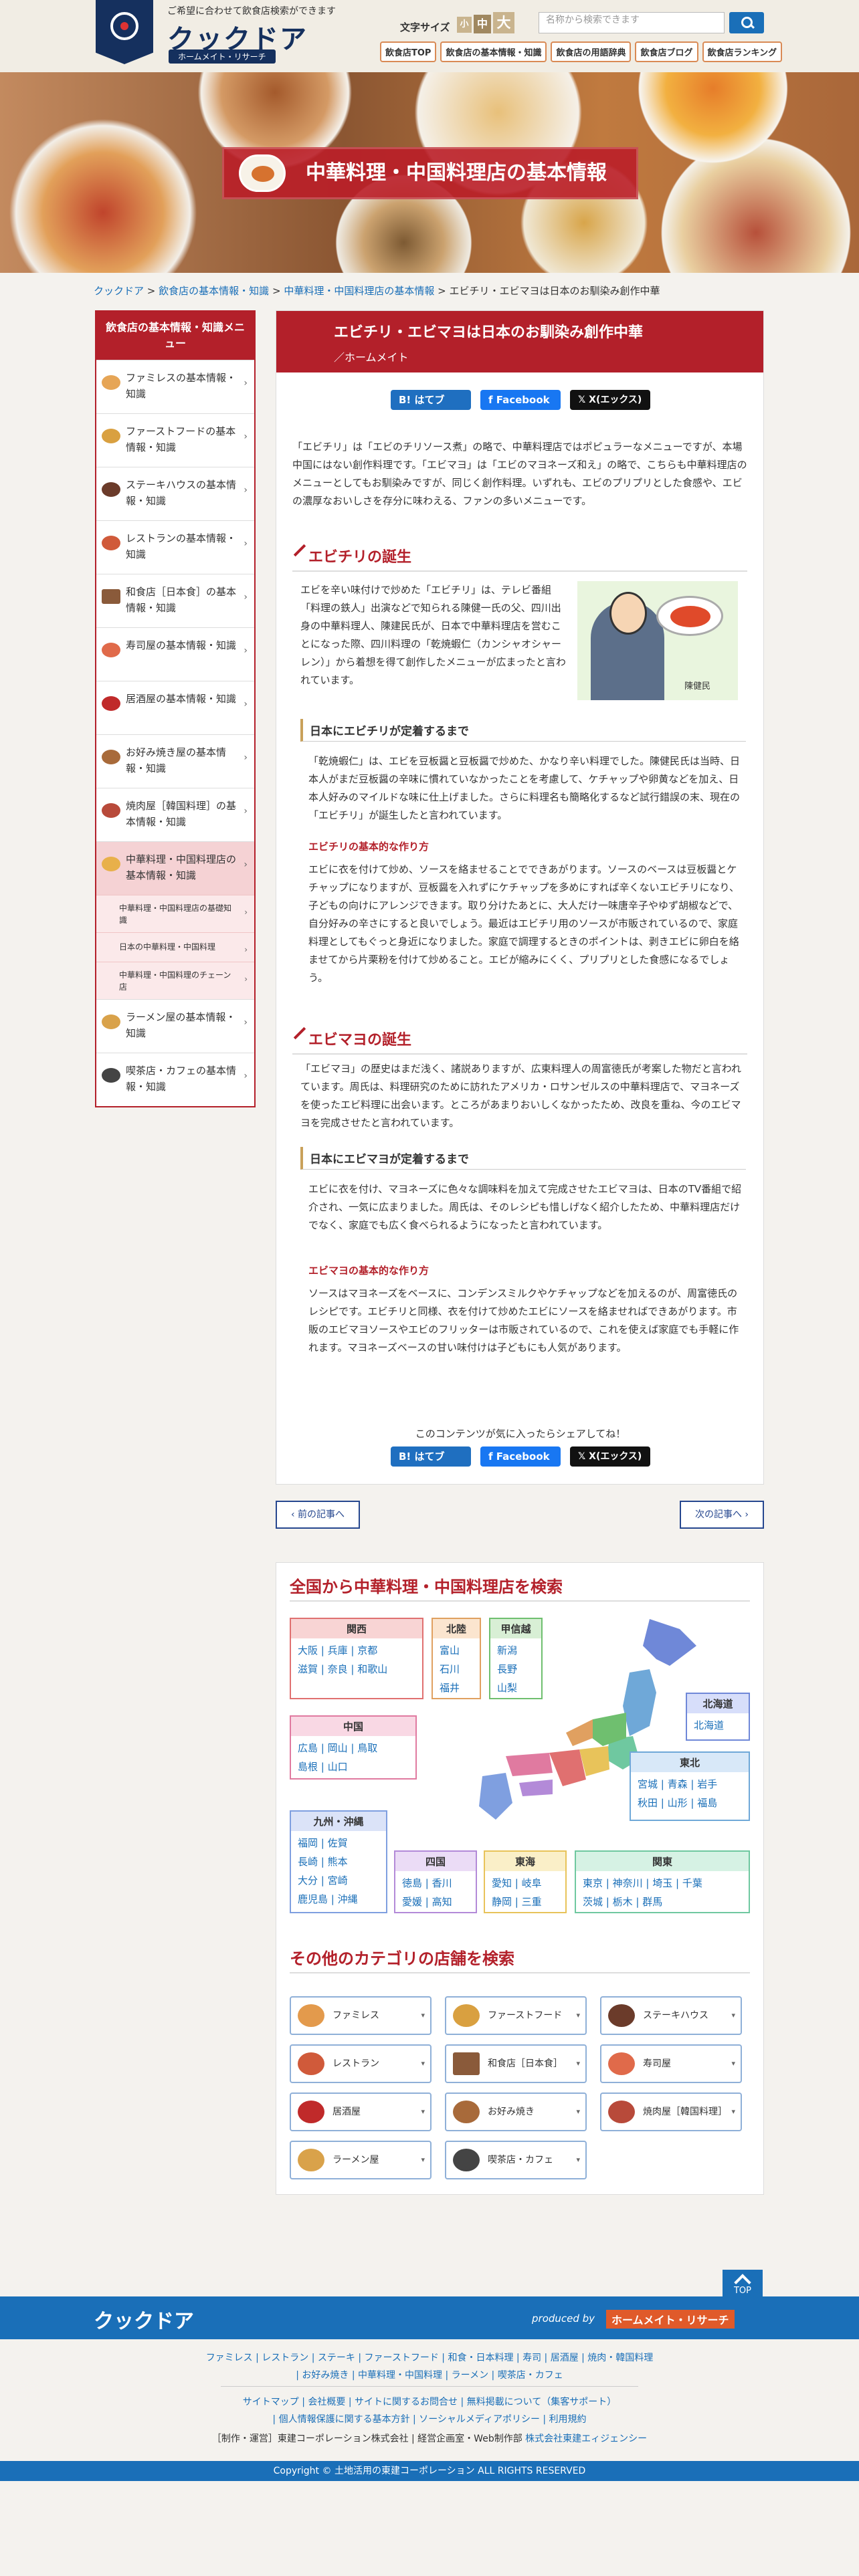 This screenshot has height=2576, width=859. What do you see at coordinates (338, 1669) in the screenshot?
I see `pref-nara: 奈良` at bounding box center [338, 1669].